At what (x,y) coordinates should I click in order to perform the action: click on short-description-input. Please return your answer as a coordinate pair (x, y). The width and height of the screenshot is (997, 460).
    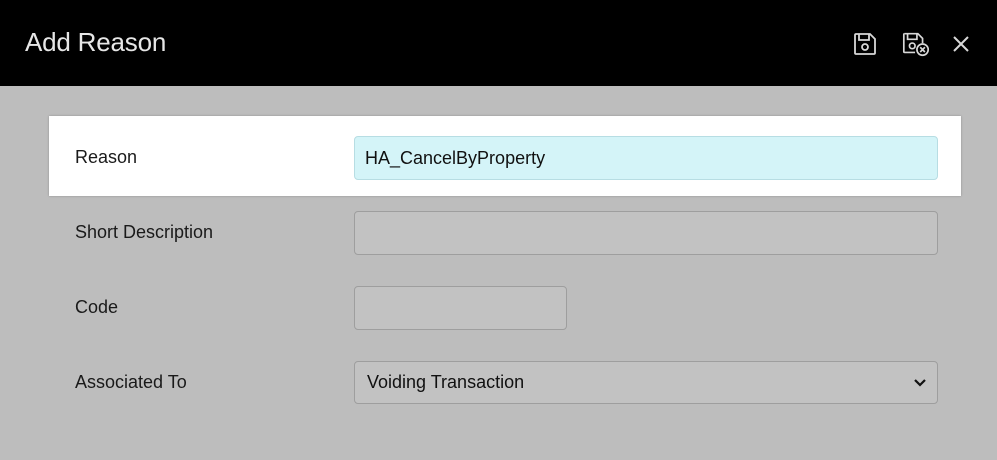
    Looking at the image, I should click on (646, 233).